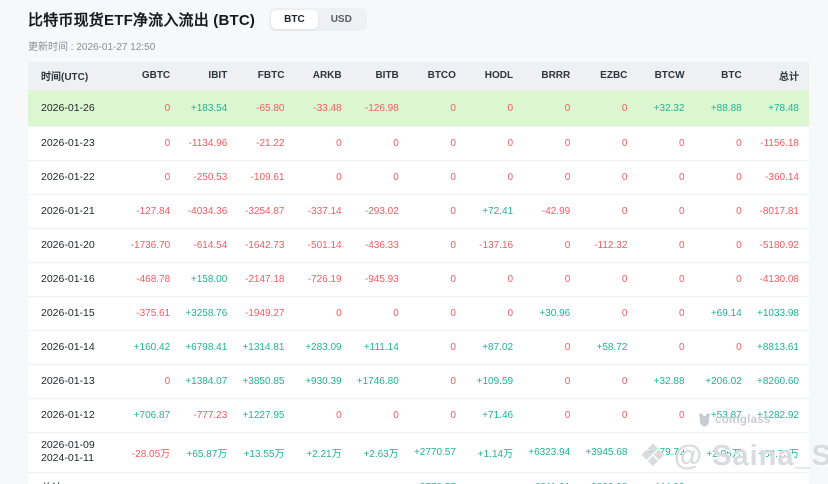 Image resolution: width=828 pixels, height=484 pixels. Describe the element at coordinates (494, 76) in the screenshot. I see `column-header-hodl: HODL` at that location.